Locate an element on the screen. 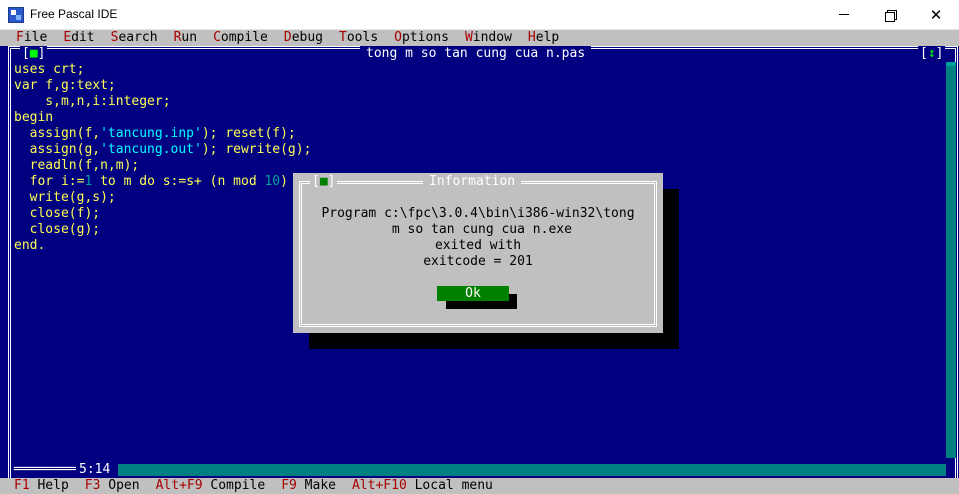  code-line: assign(f,'tancung.inp'); reset(f); is located at coordinates (155, 133).